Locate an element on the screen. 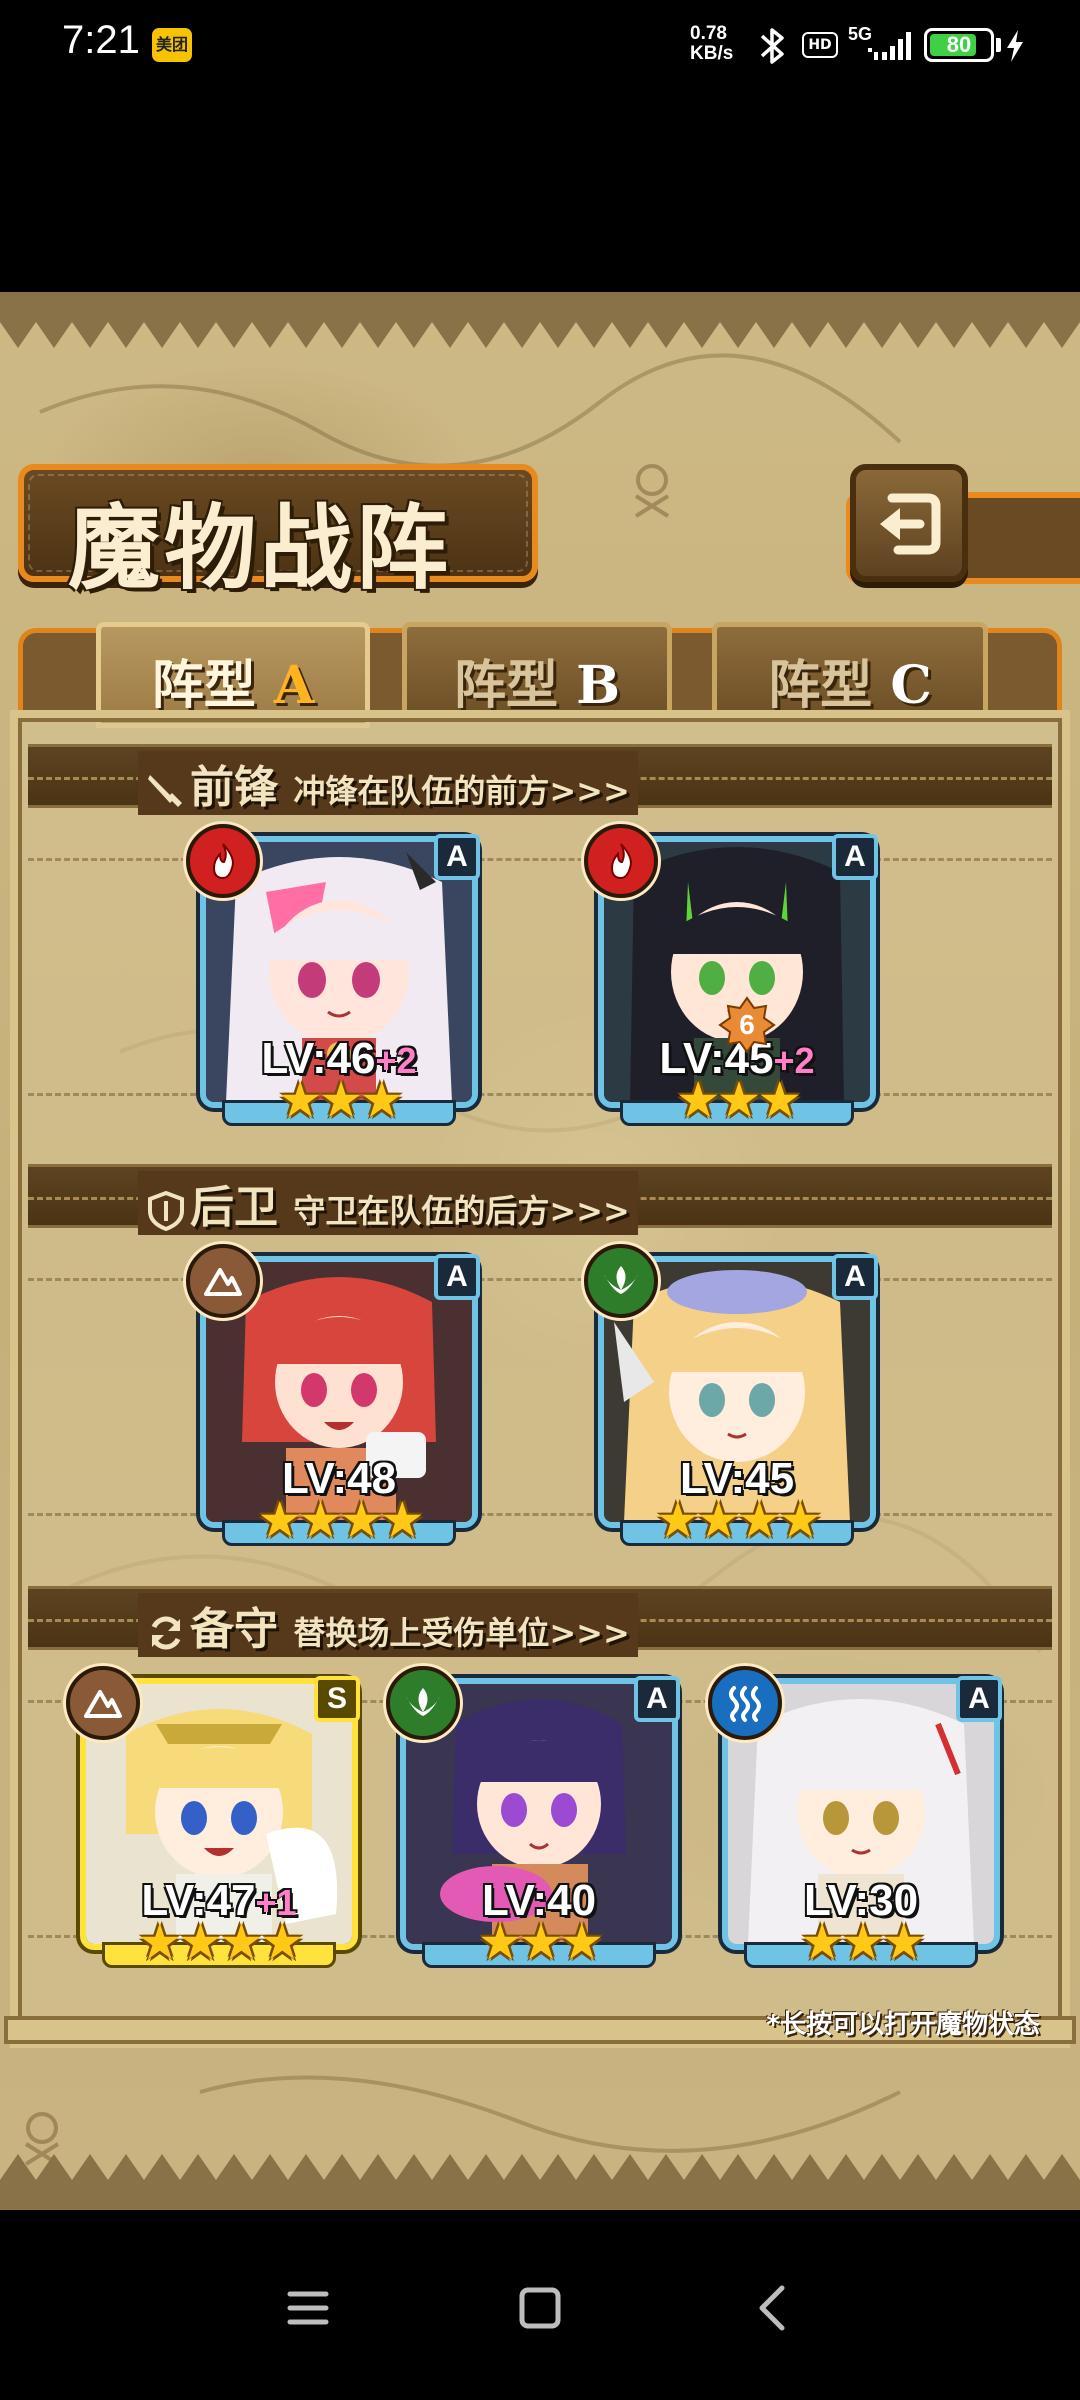 This screenshot has width=1080, height=2400. sword-icon is located at coordinates (165, 790).